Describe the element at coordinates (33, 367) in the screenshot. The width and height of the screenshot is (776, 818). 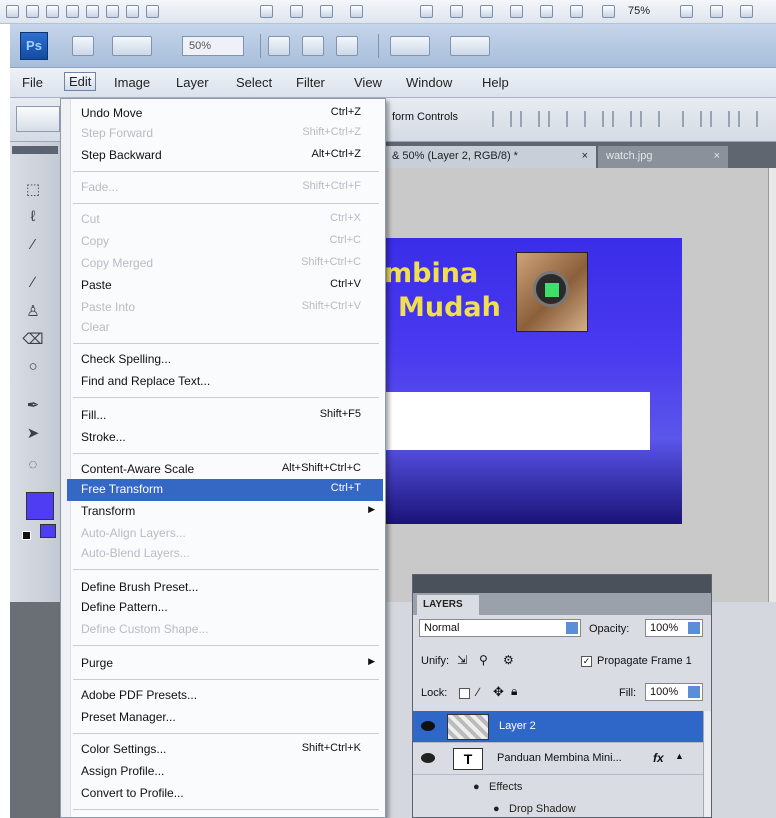
I see `dodge-tool-icon: ○` at that location.